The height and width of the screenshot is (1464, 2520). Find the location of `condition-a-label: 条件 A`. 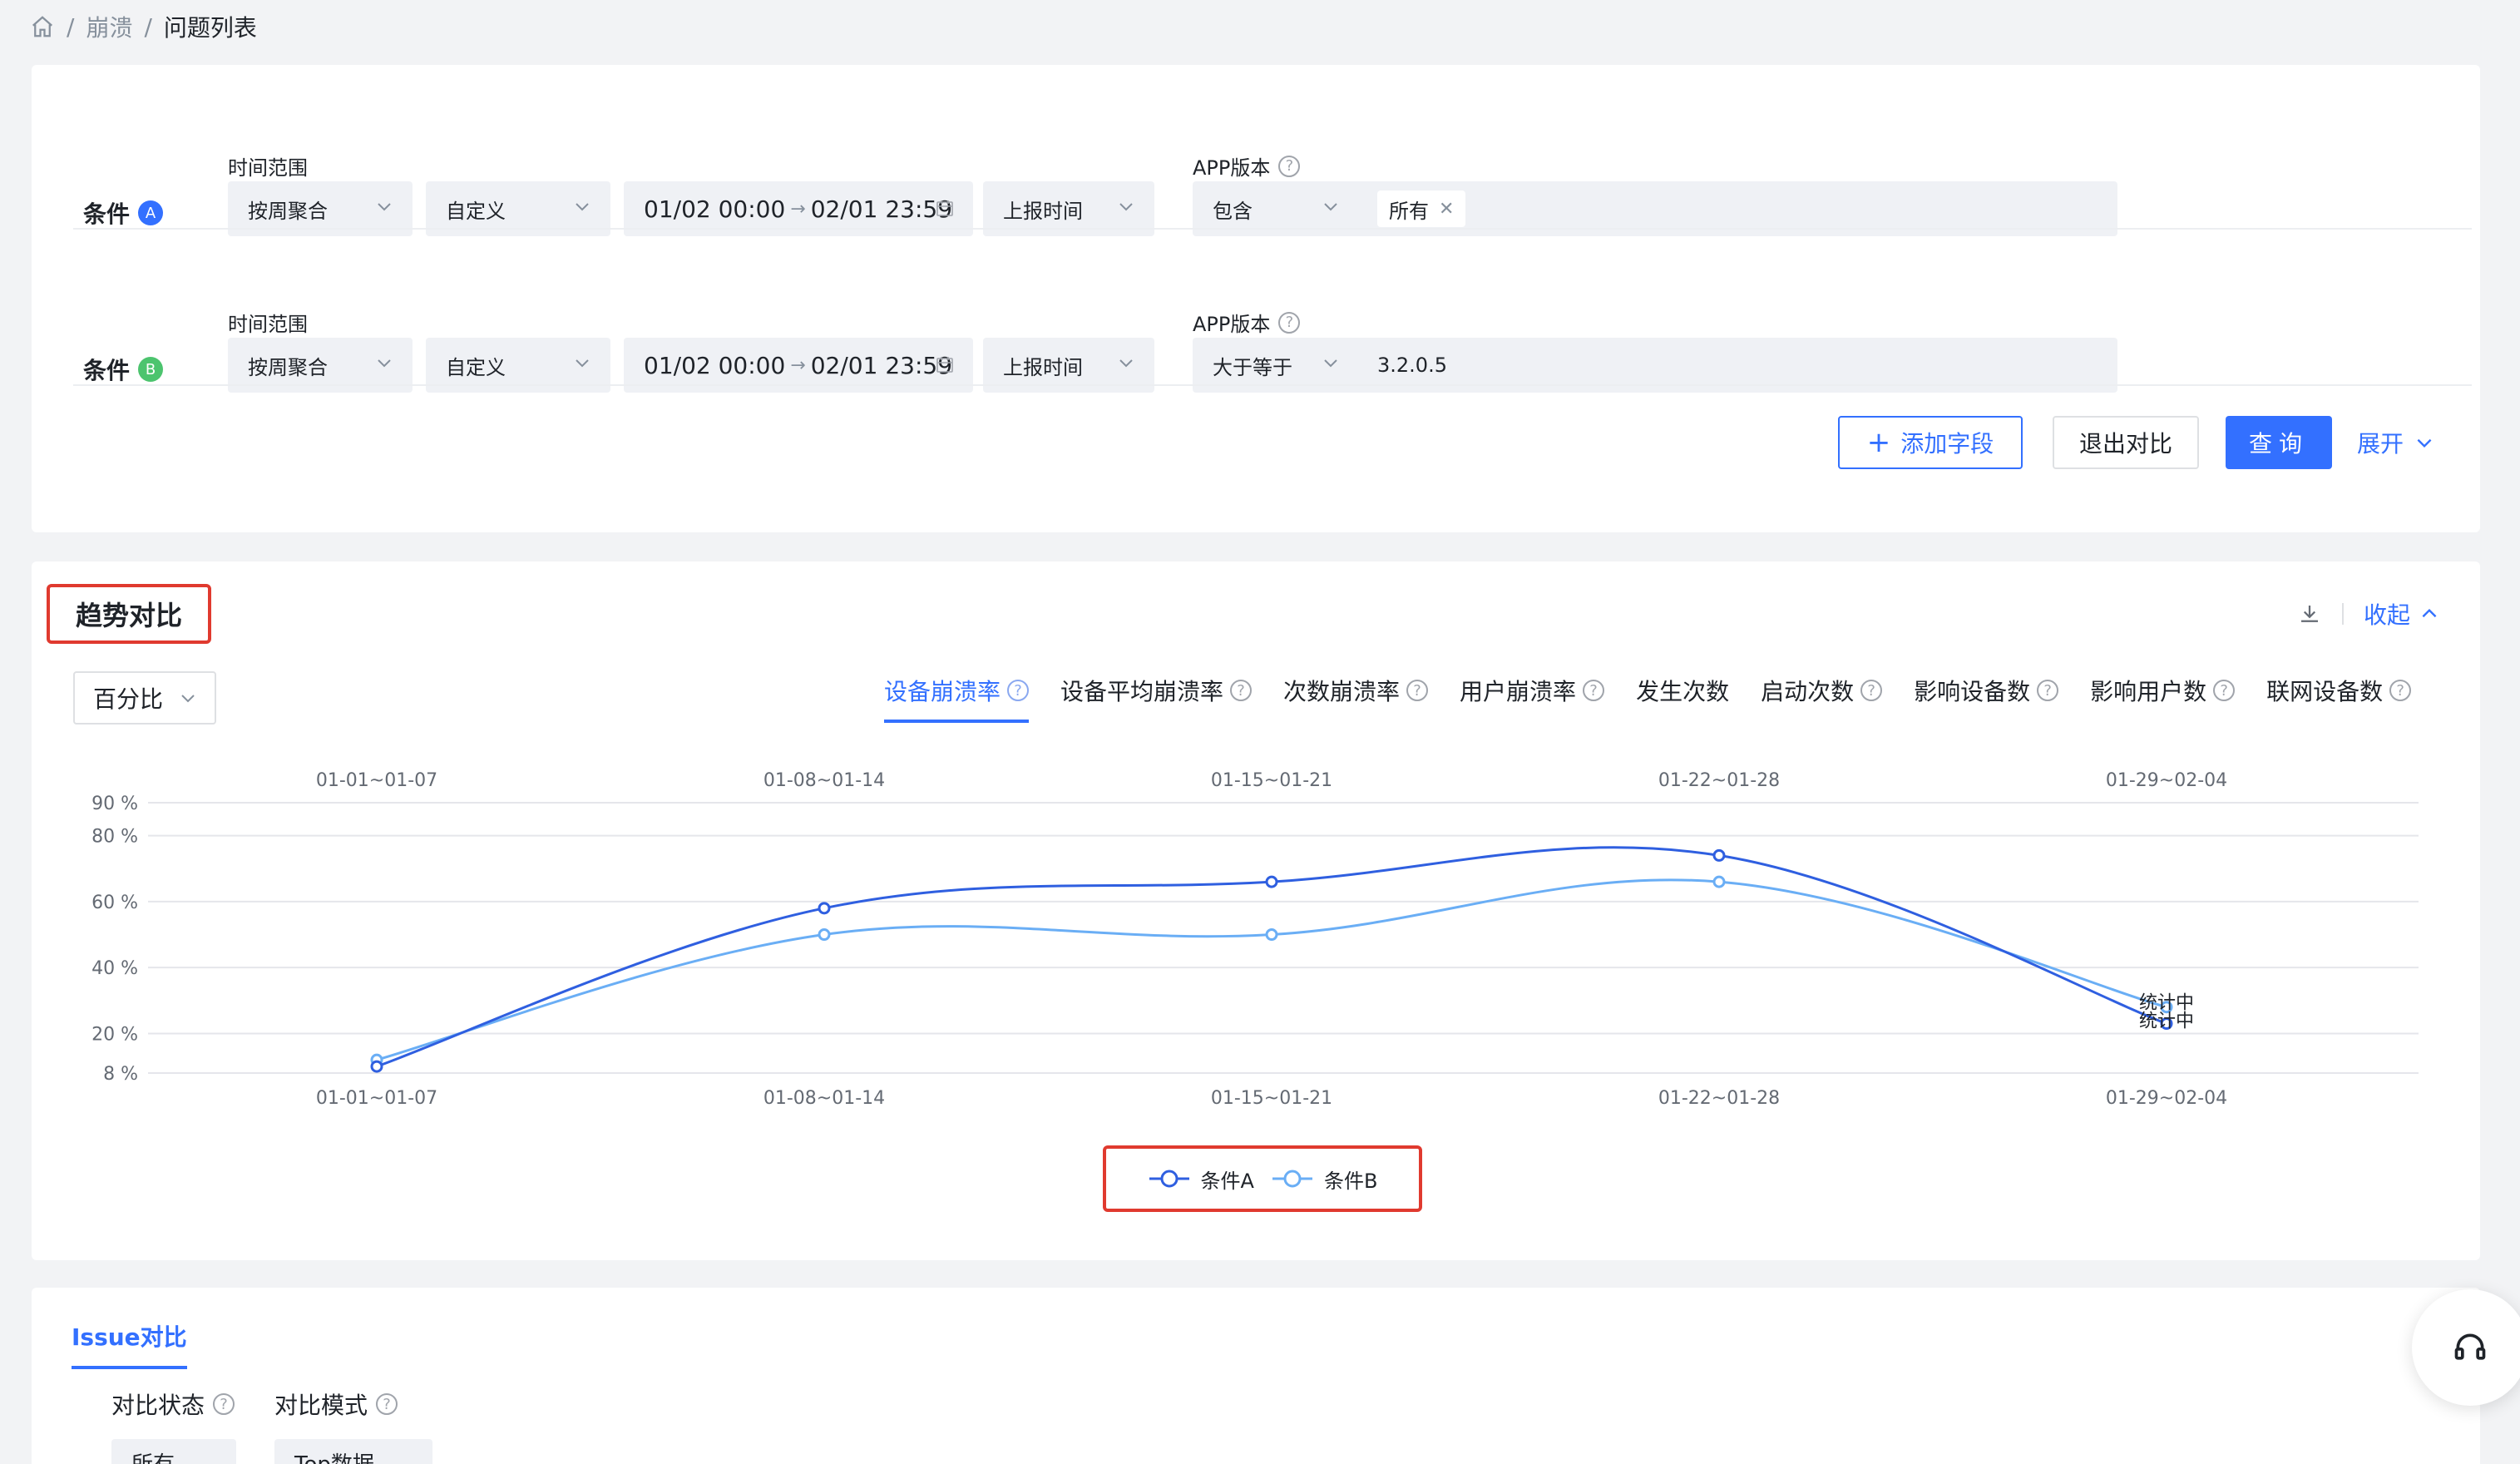

condition-a-label: 条件 A is located at coordinates (123, 213).